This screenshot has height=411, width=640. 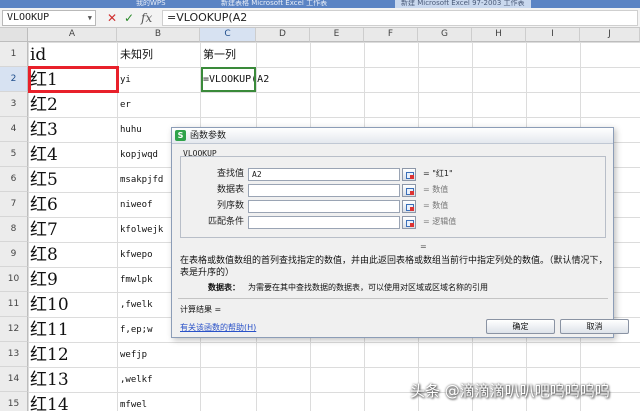 What do you see at coordinates (150, 79) in the screenshot?
I see `cell-b2: yi` at bounding box center [150, 79].